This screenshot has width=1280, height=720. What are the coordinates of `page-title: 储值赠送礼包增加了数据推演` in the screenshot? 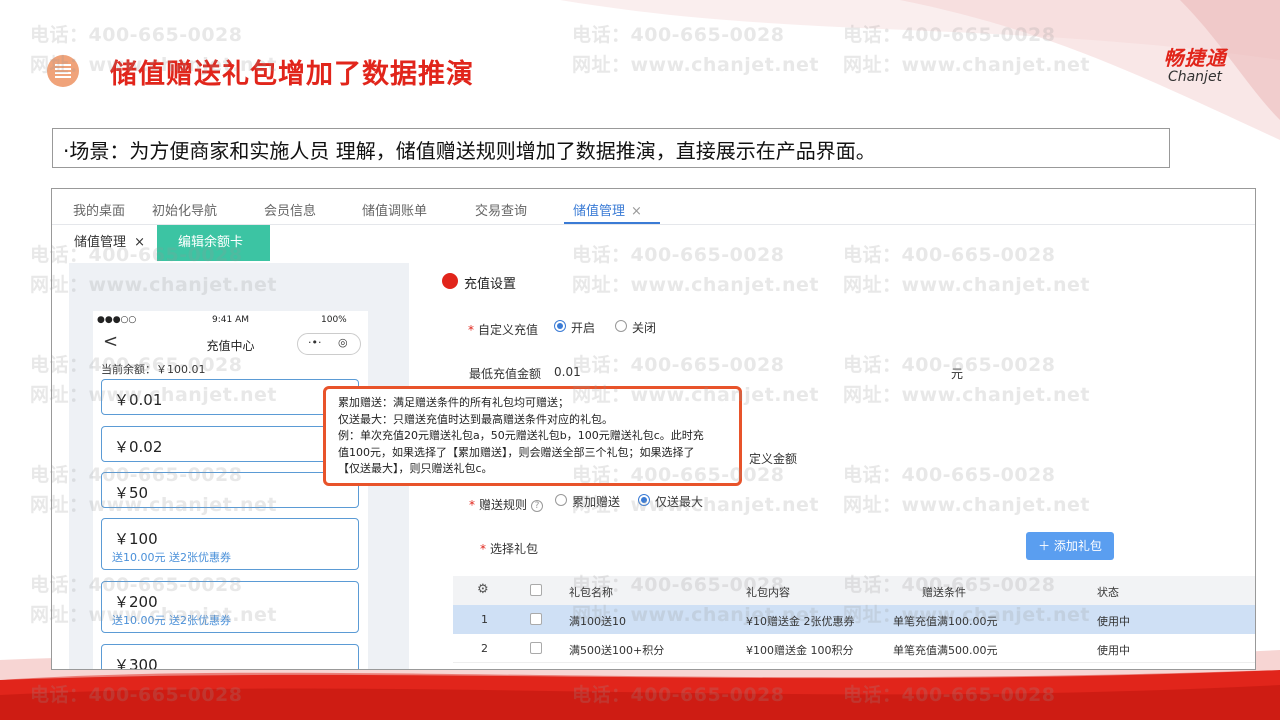 It's located at (292, 74).